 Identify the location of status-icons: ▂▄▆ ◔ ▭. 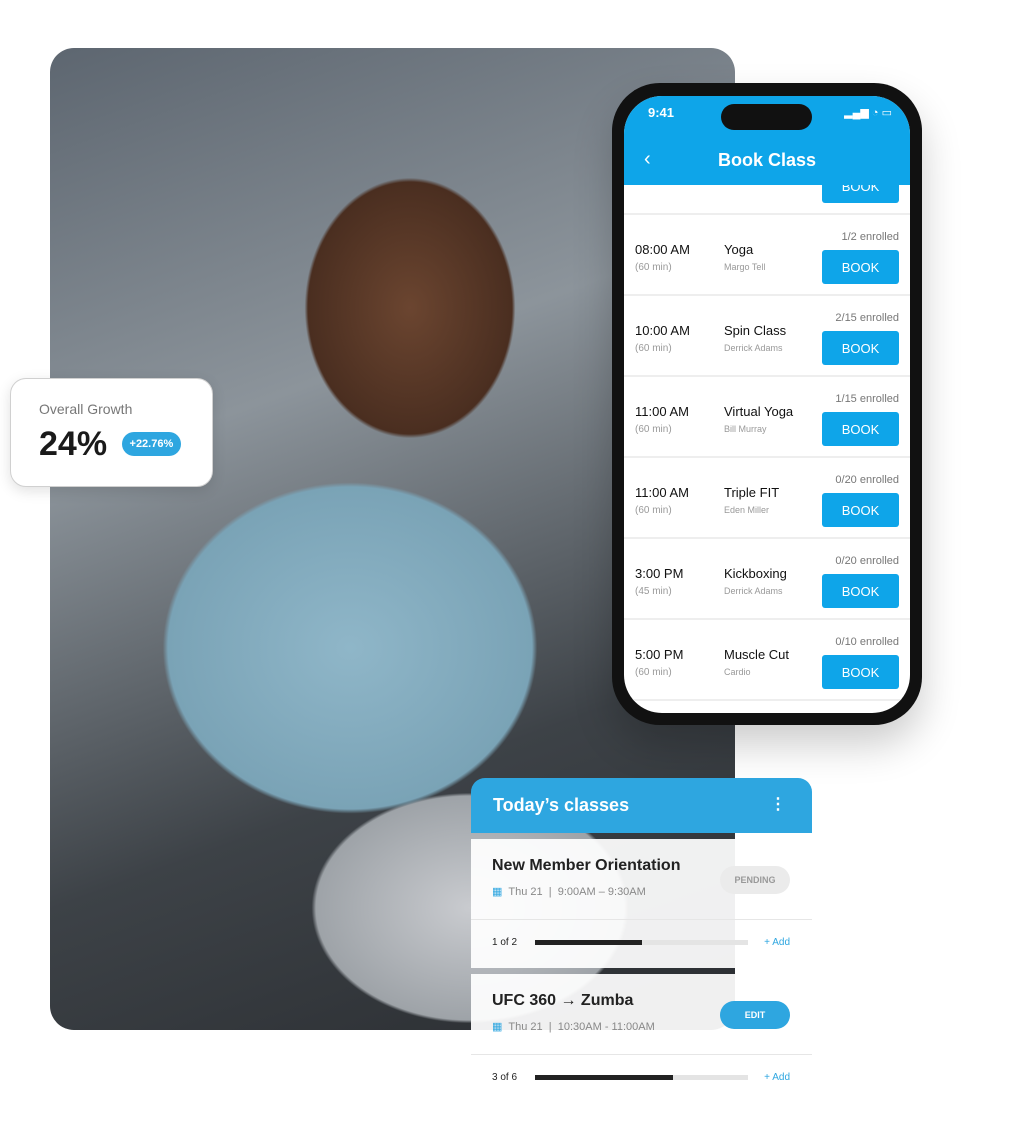
(868, 113).